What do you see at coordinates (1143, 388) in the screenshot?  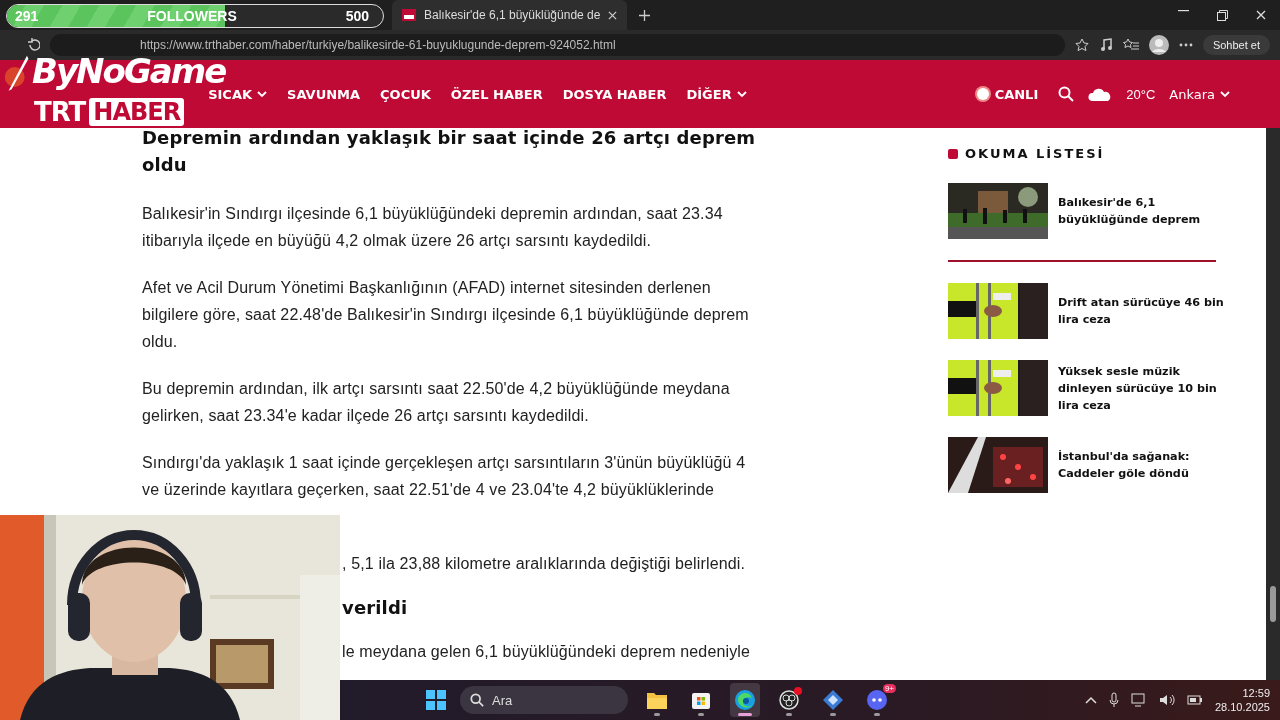 I see `news-link: Yüksek sesle müzik dinleyen sürücüye 10 bin lira ceza` at bounding box center [1143, 388].